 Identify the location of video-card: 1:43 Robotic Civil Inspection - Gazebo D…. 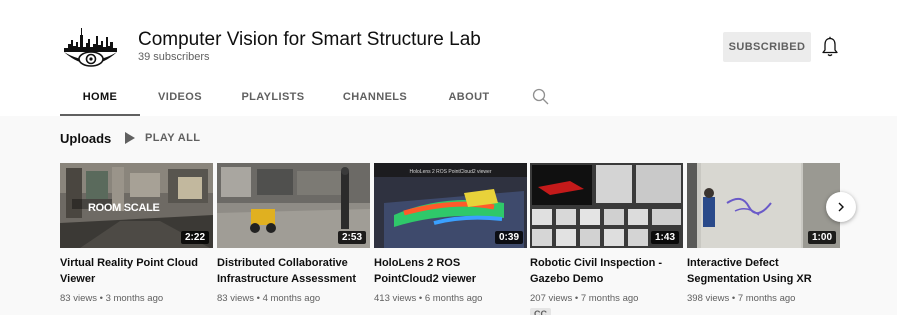
(606, 239).